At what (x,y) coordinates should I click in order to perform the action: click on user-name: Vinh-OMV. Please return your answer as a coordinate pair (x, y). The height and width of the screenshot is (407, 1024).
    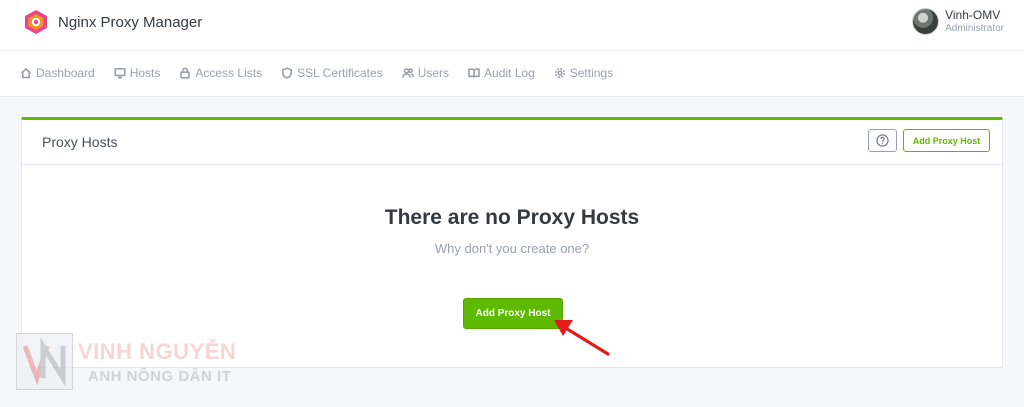
    Looking at the image, I should click on (973, 15).